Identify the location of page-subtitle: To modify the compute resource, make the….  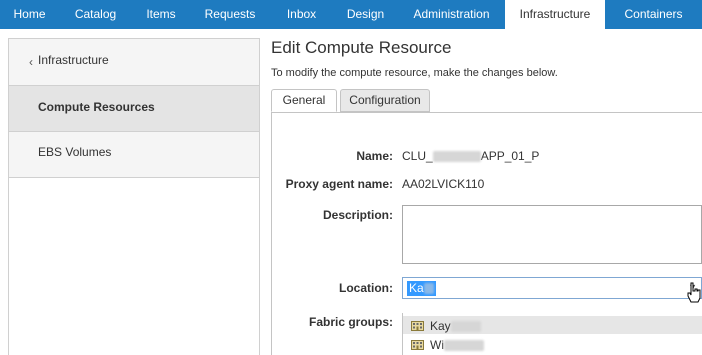
(414, 73).